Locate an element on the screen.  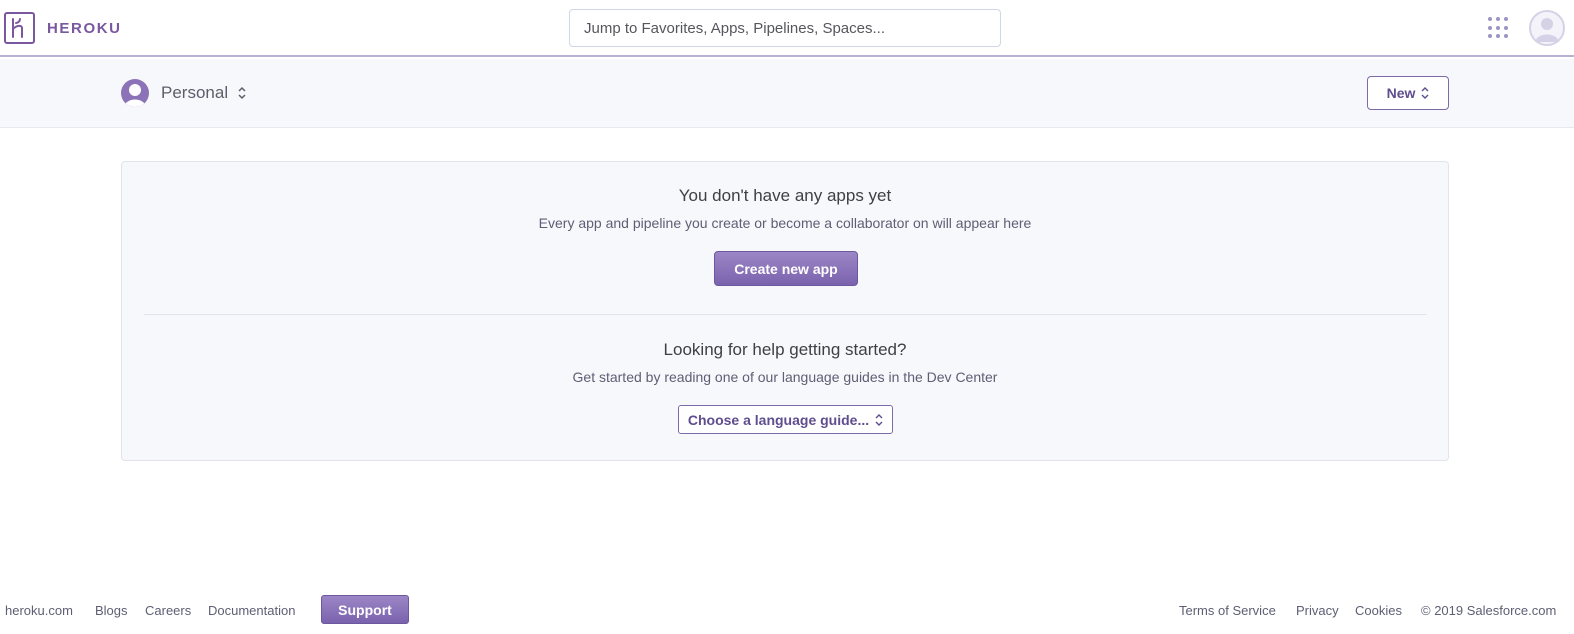
create-new-app-button: Create new app is located at coordinates (786, 268).